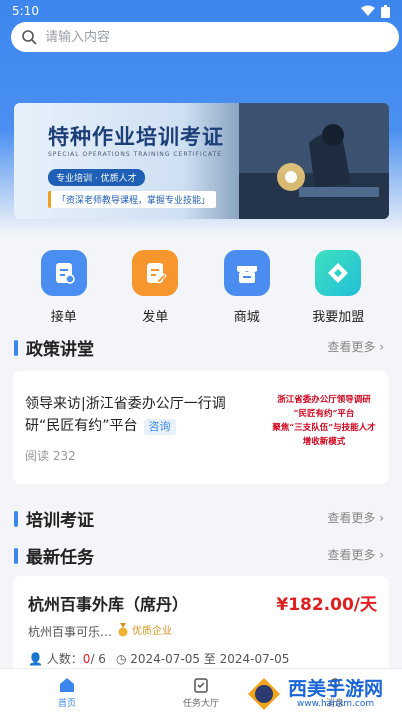 This screenshot has height=716, width=402. What do you see at coordinates (385, 11) in the screenshot?
I see `battery-icon` at bounding box center [385, 11].